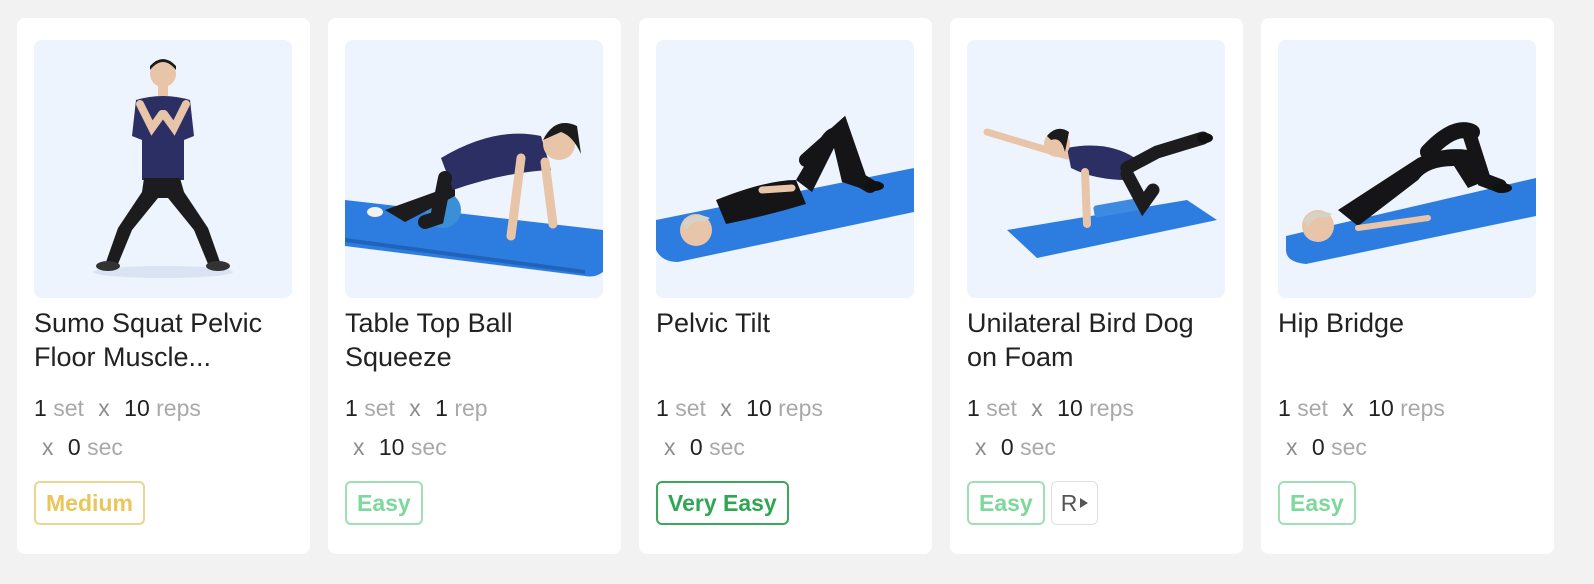  Describe the element at coordinates (1341, 323) in the screenshot. I see `exercise-title: Hip Bridge` at that location.